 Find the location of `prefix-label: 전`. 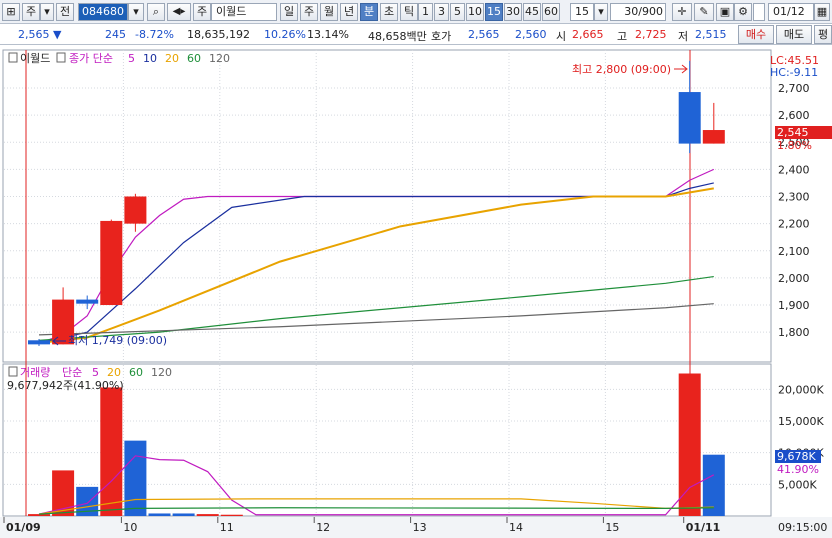

prefix-label: 전 is located at coordinates (65, 11).